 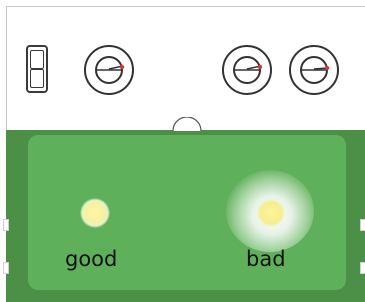 I want to click on side-connector-left-top, so click(x=6, y=225).